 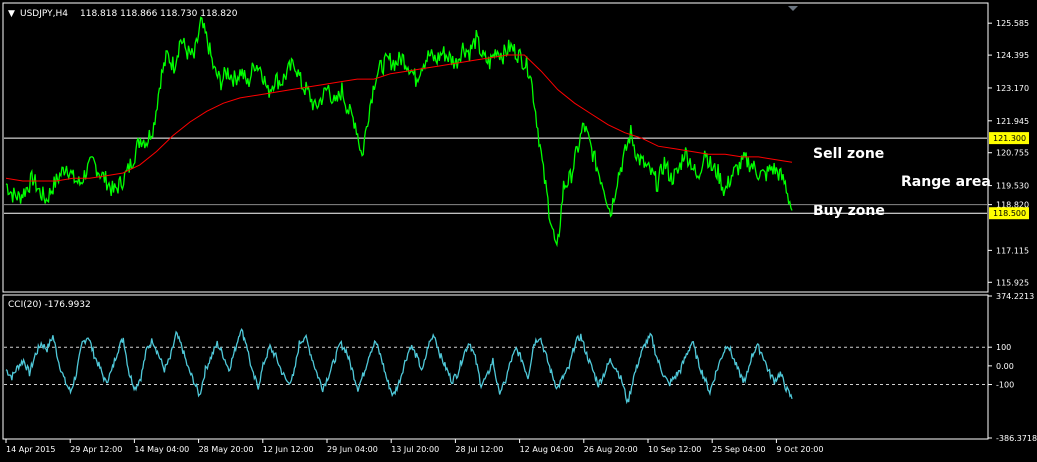 What do you see at coordinates (96, 449) in the screenshot?
I see `x-tick-label: 29 Apr 12:00` at bounding box center [96, 449].